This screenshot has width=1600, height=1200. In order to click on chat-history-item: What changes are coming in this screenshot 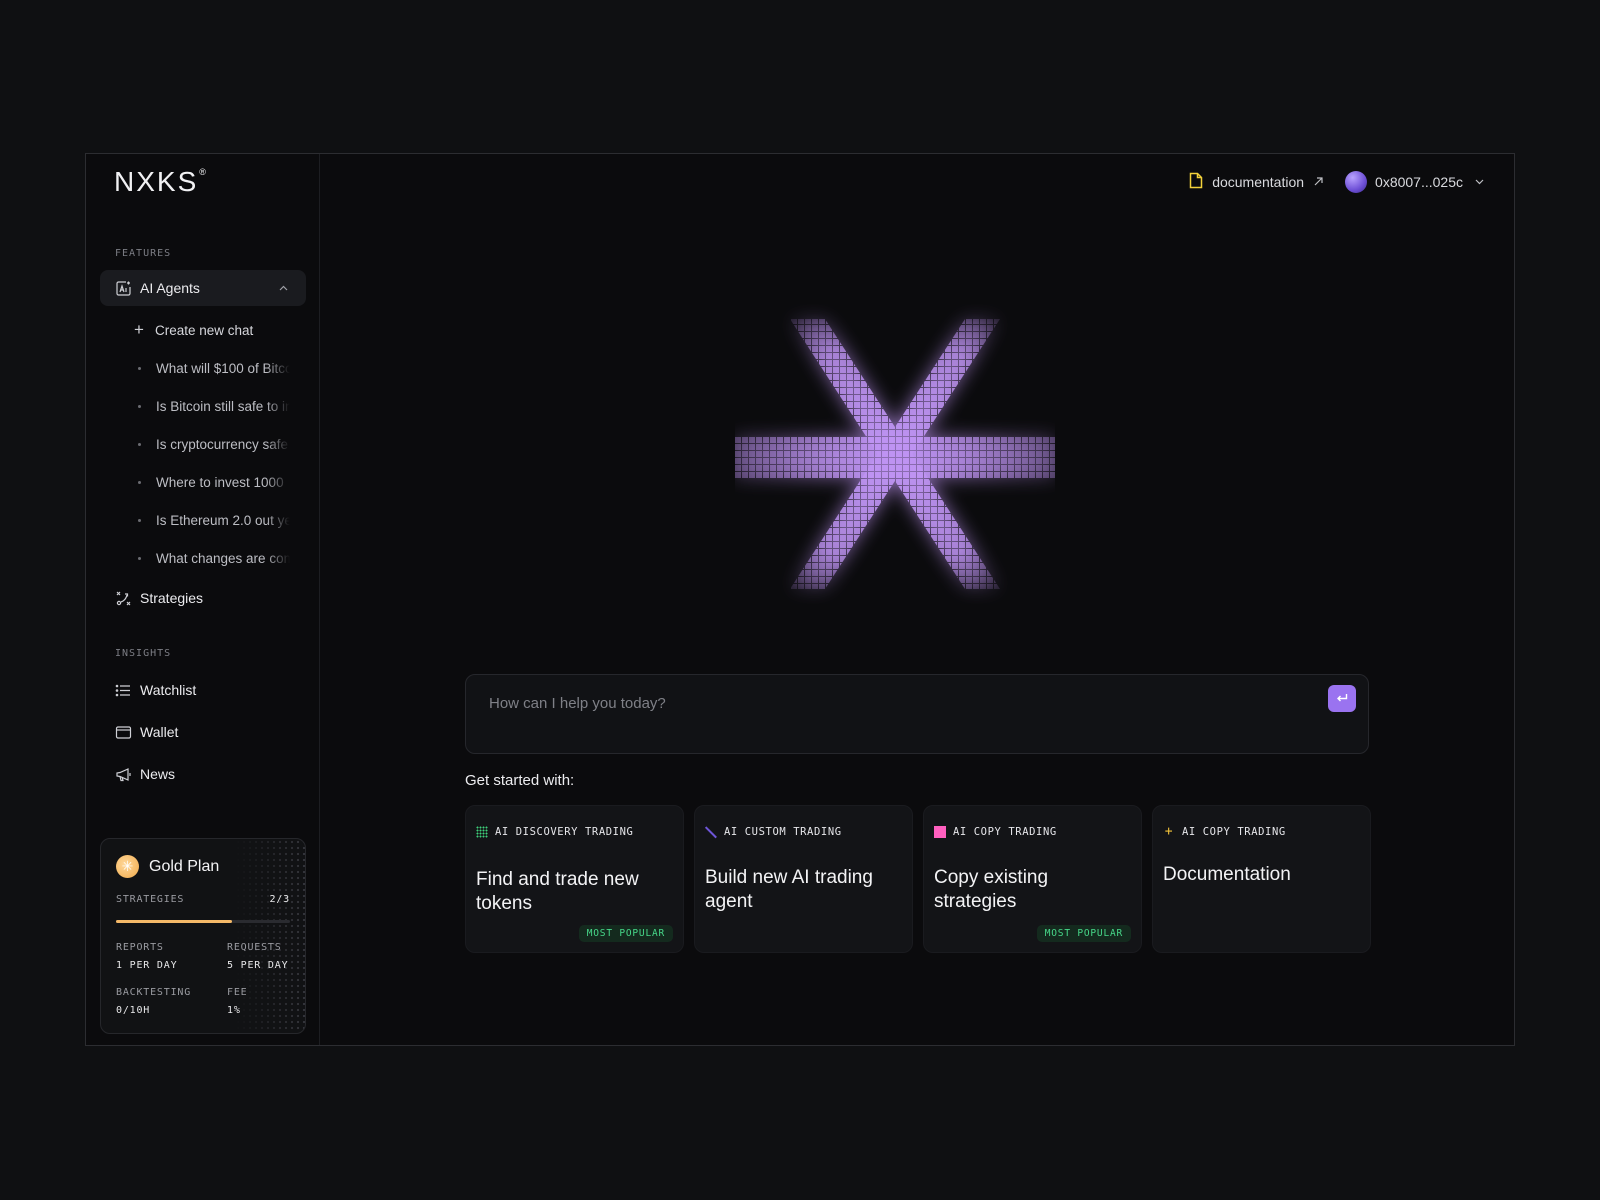, I will do `click(219, 558)`.